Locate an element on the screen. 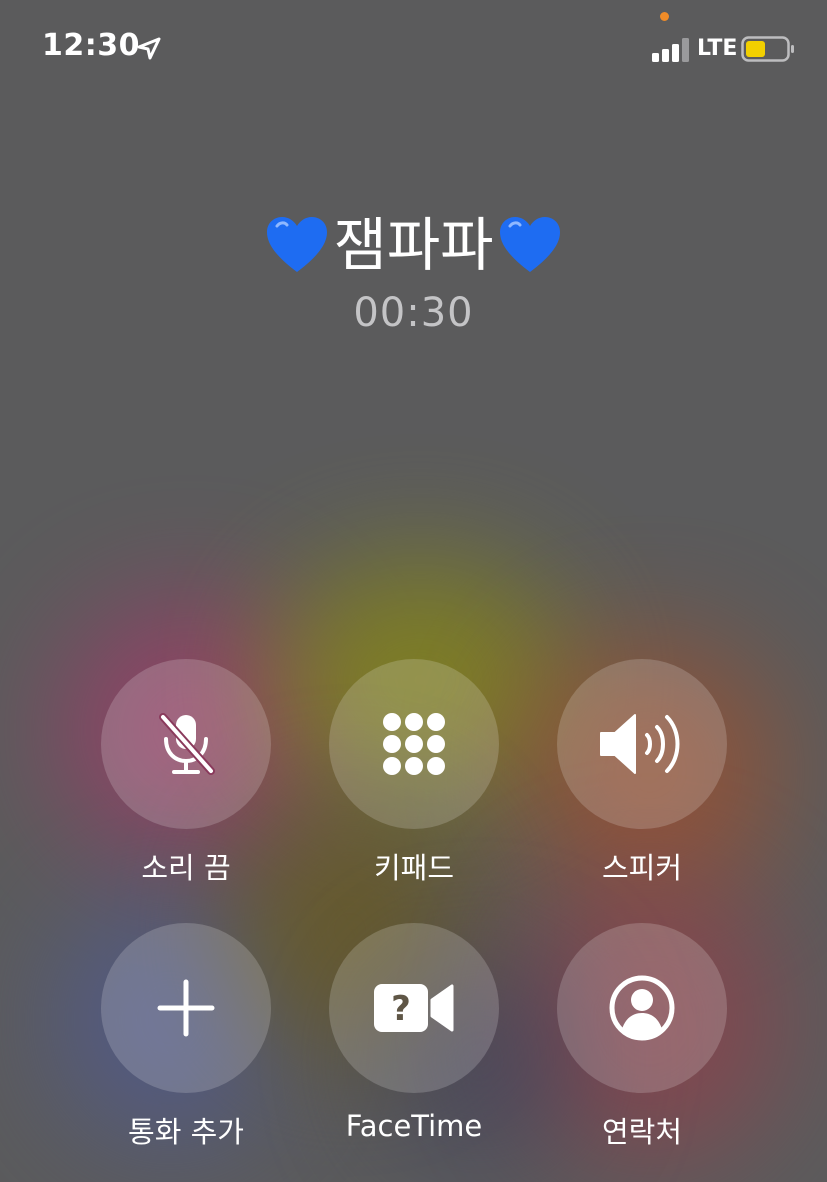  facetime-button: ? FaceTime is located at coordinates (414, 1033).